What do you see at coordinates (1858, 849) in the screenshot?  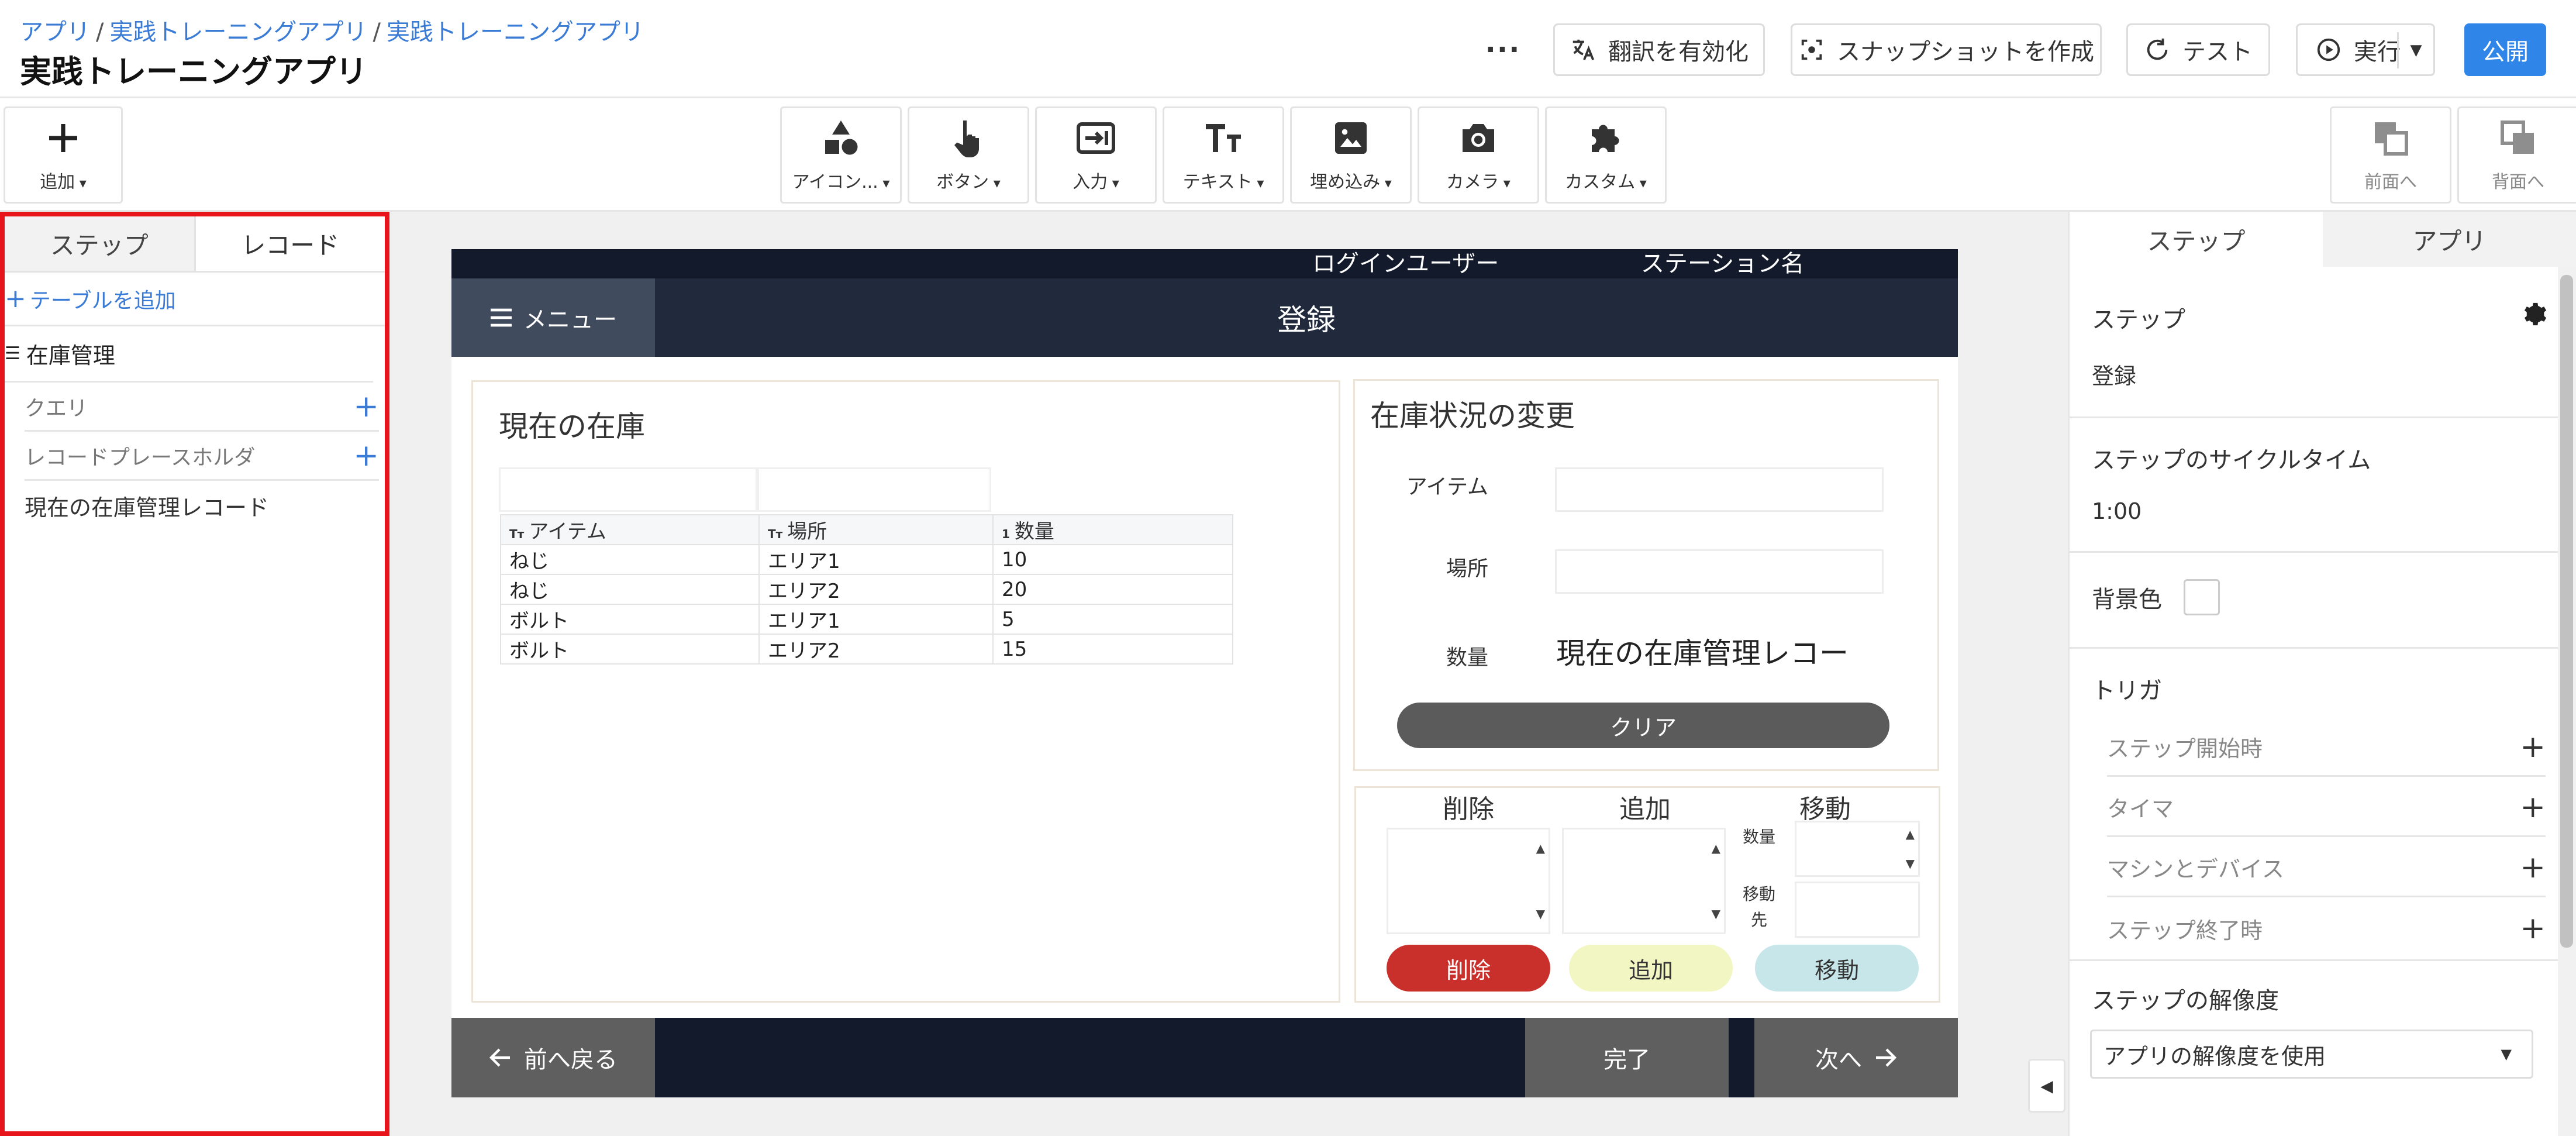 I see `move-quantity-stepper: ▲ ▼` at bounding box center [1858, 849].